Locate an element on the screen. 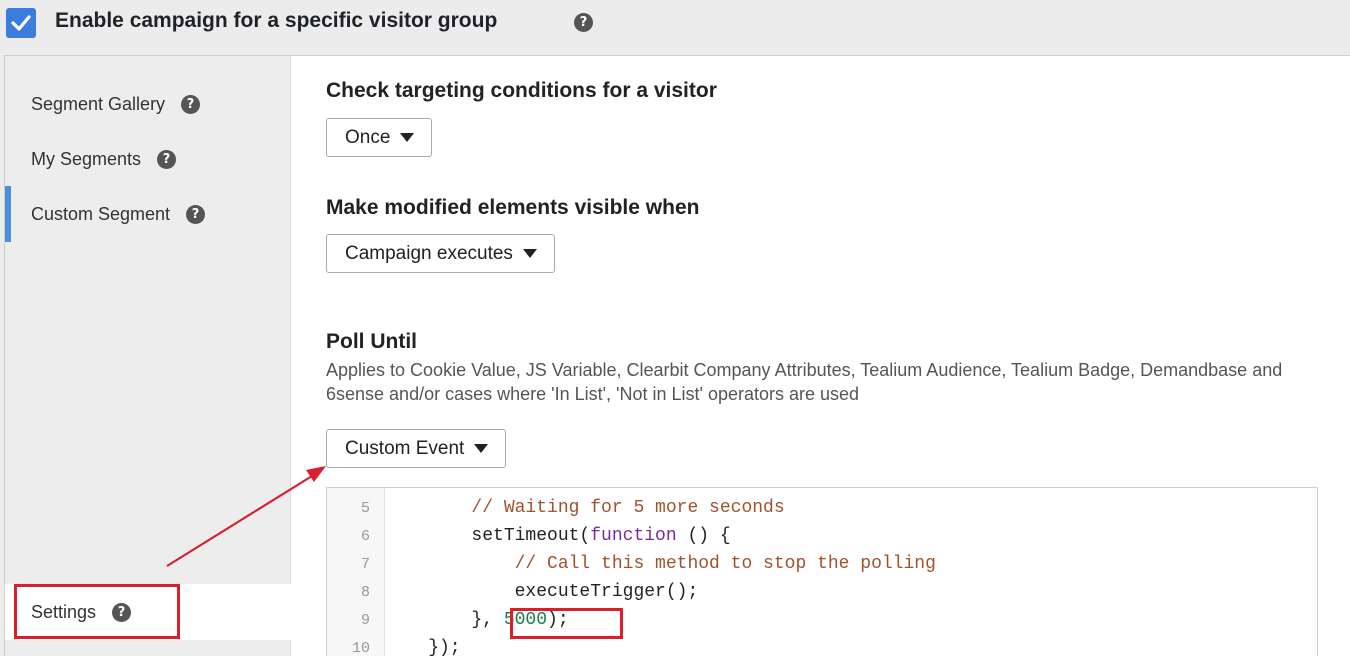 This screenshot has width=1350, height=656. targeting-title: Check targeting conditions for a visitor is located at coordinates (521, 90).